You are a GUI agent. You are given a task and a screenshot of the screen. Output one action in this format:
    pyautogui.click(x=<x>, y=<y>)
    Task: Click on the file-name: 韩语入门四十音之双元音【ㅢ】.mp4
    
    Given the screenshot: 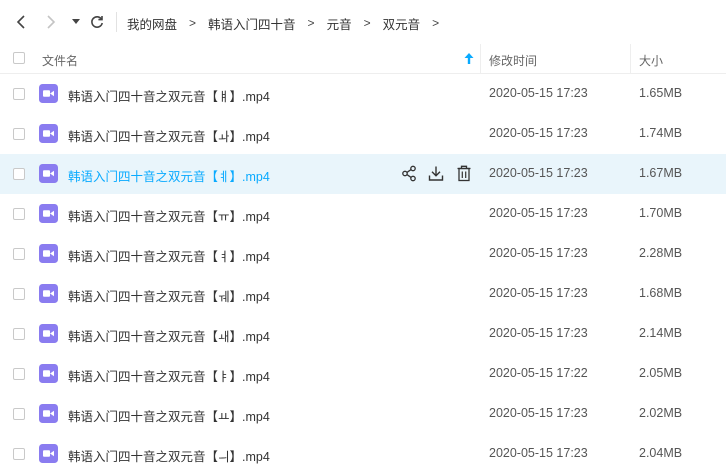 What is the action you would take?
    pyautogui.click(x=169, y=455)
    